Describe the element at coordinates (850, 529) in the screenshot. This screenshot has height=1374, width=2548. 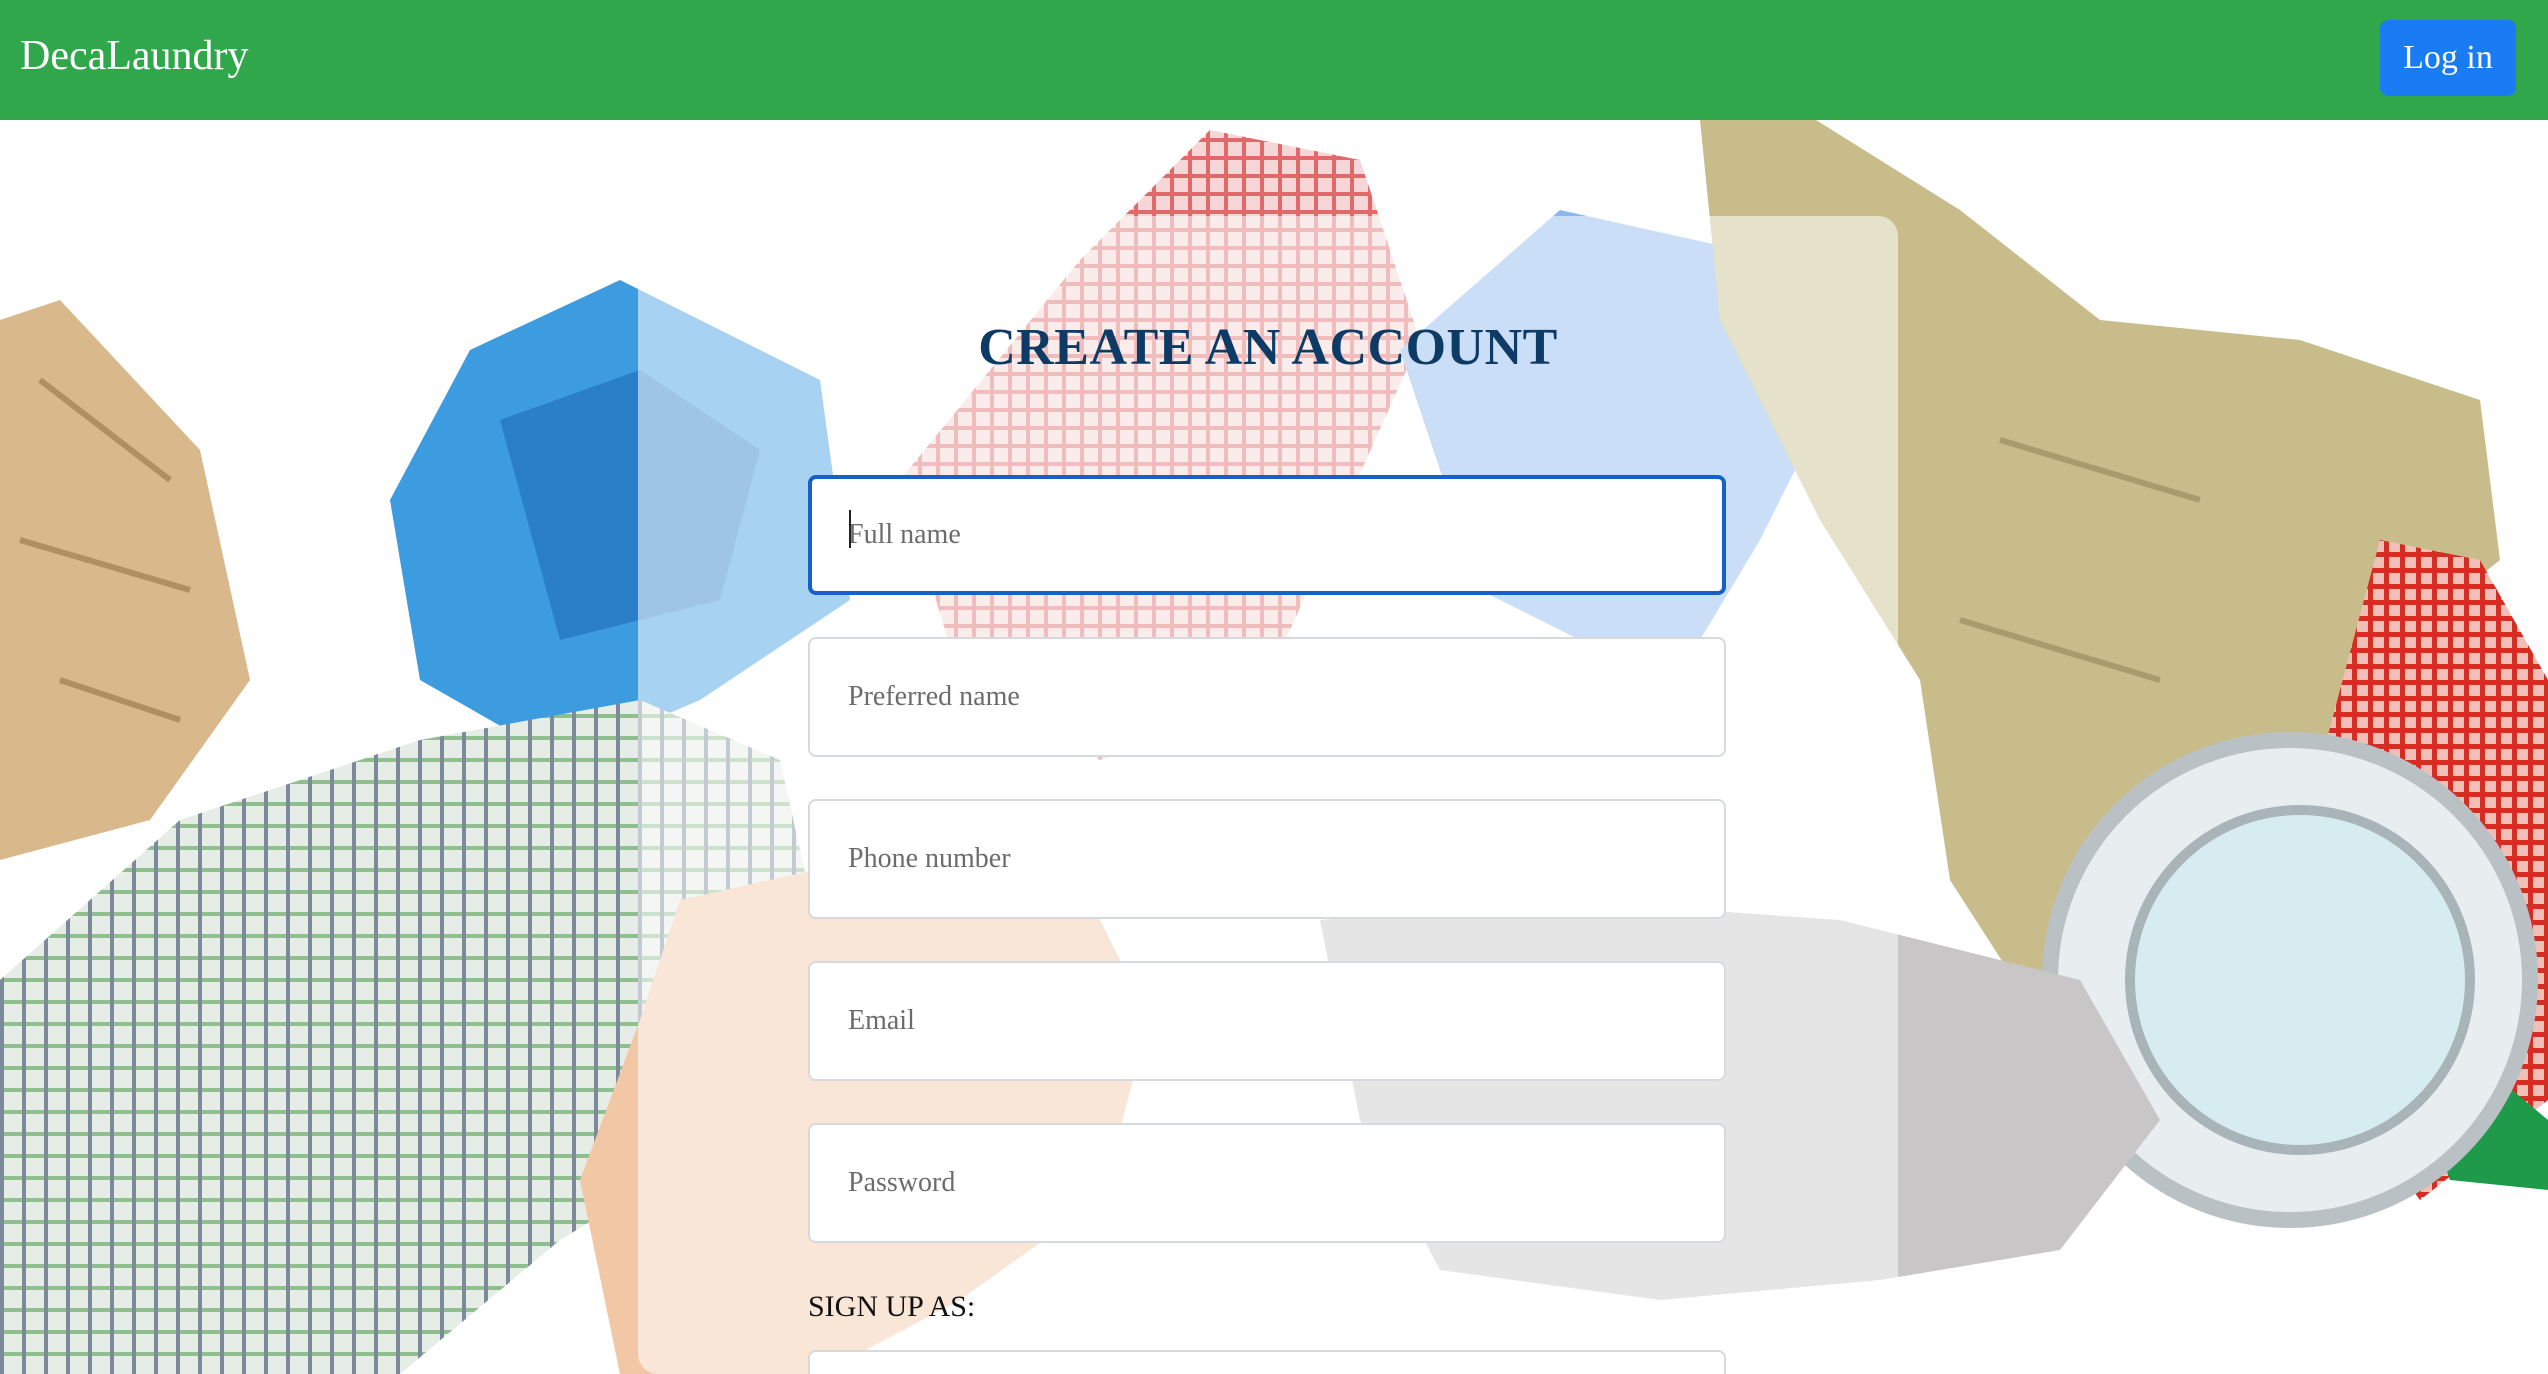
I see `text-caret` at that location.